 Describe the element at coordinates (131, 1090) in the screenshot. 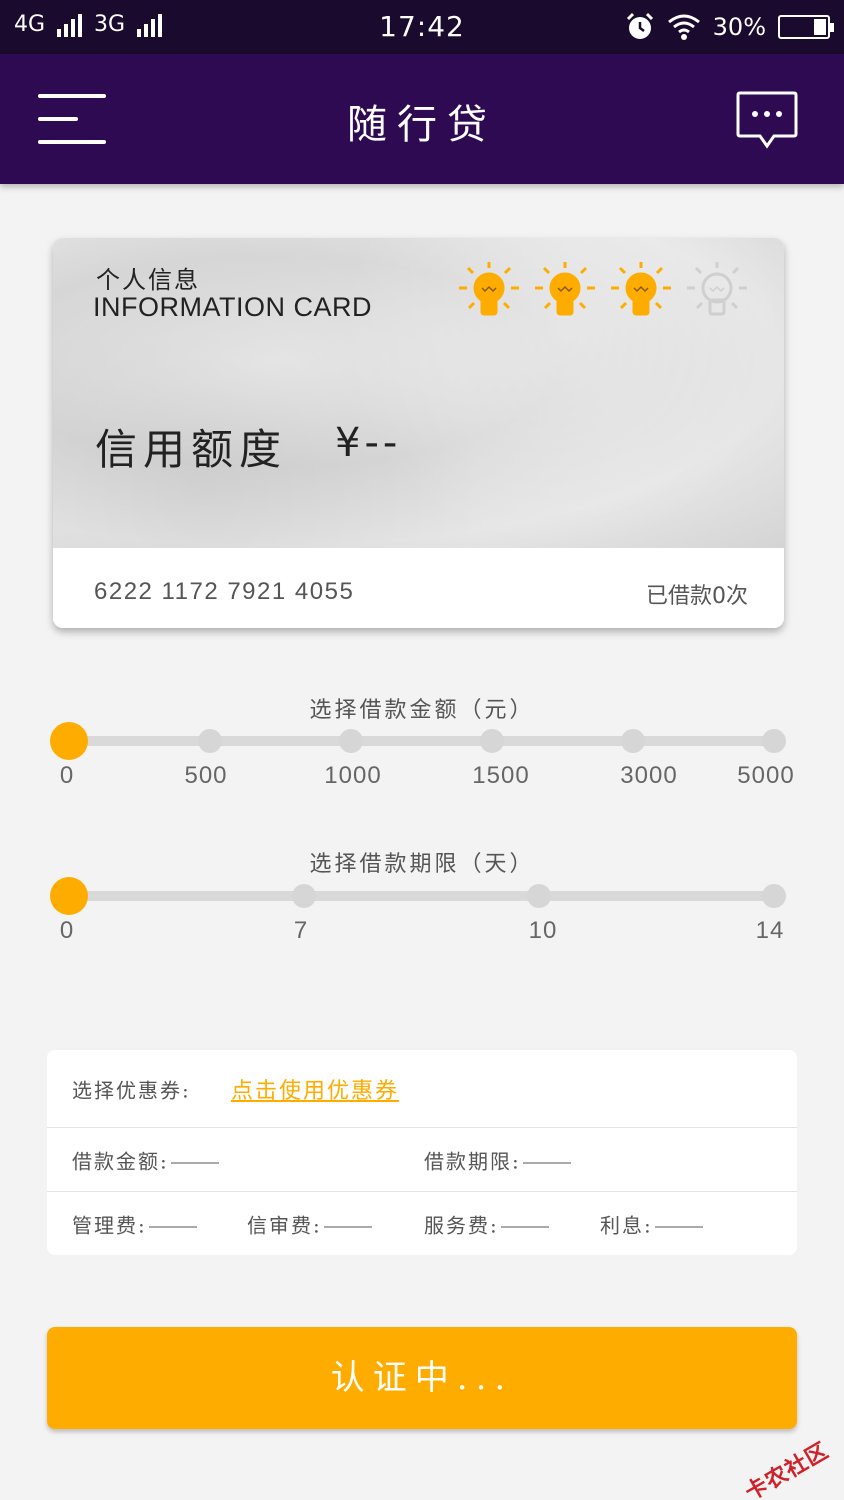

I see `coupon-label: 选择优惠券:` at that location.